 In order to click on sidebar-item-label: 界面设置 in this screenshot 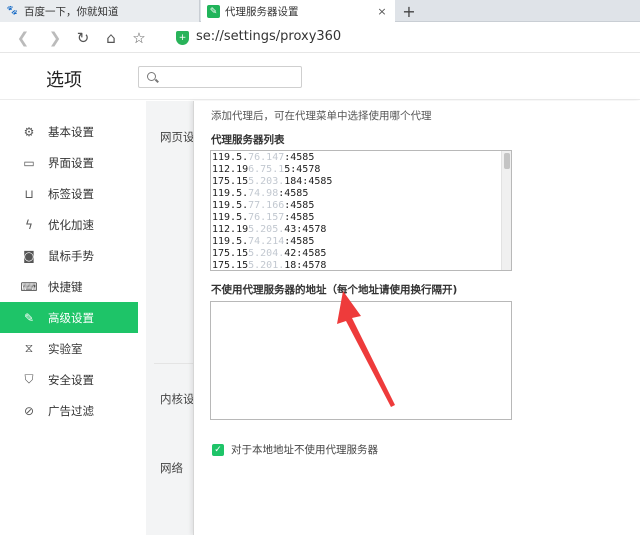, I will do `click(71, 162)`.